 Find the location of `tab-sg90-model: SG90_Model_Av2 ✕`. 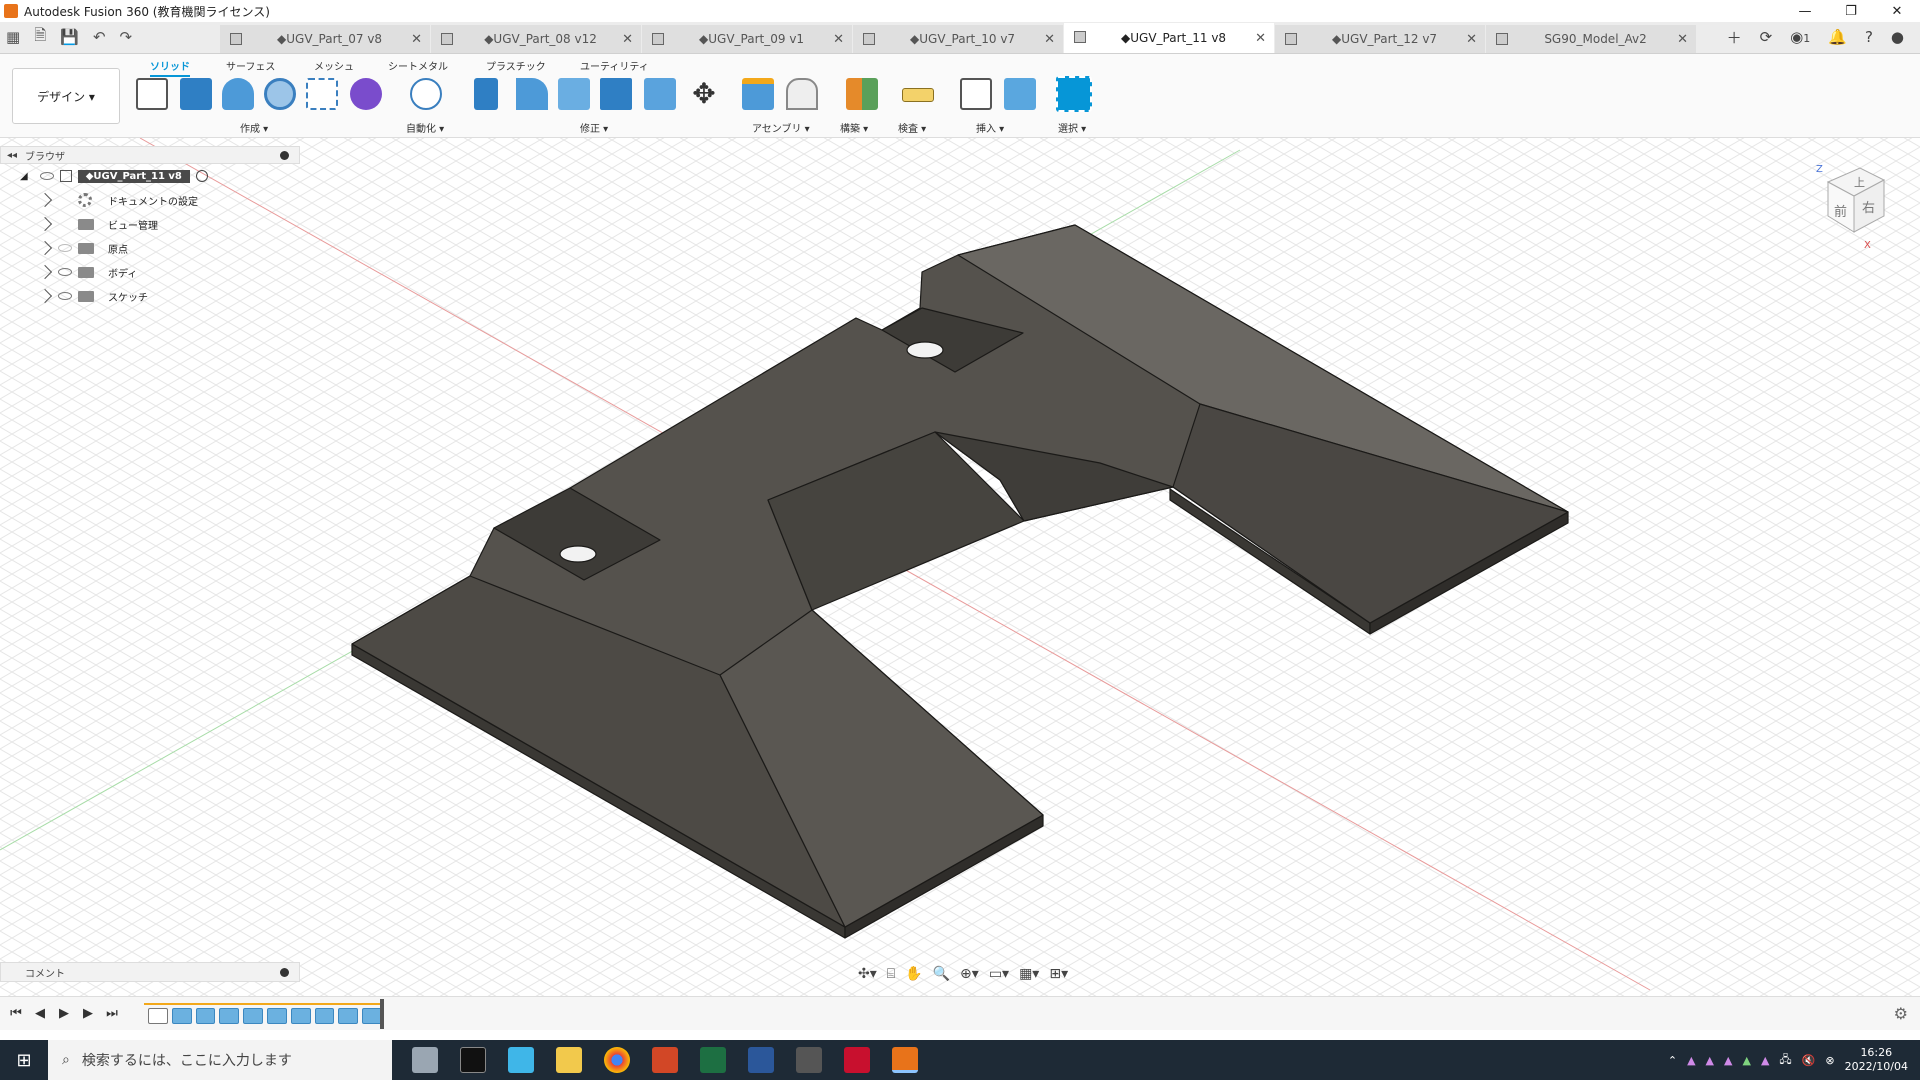

tab-sg90-model: SG90_Model_Av2 ✕ is located at coordinates (1591, 39).